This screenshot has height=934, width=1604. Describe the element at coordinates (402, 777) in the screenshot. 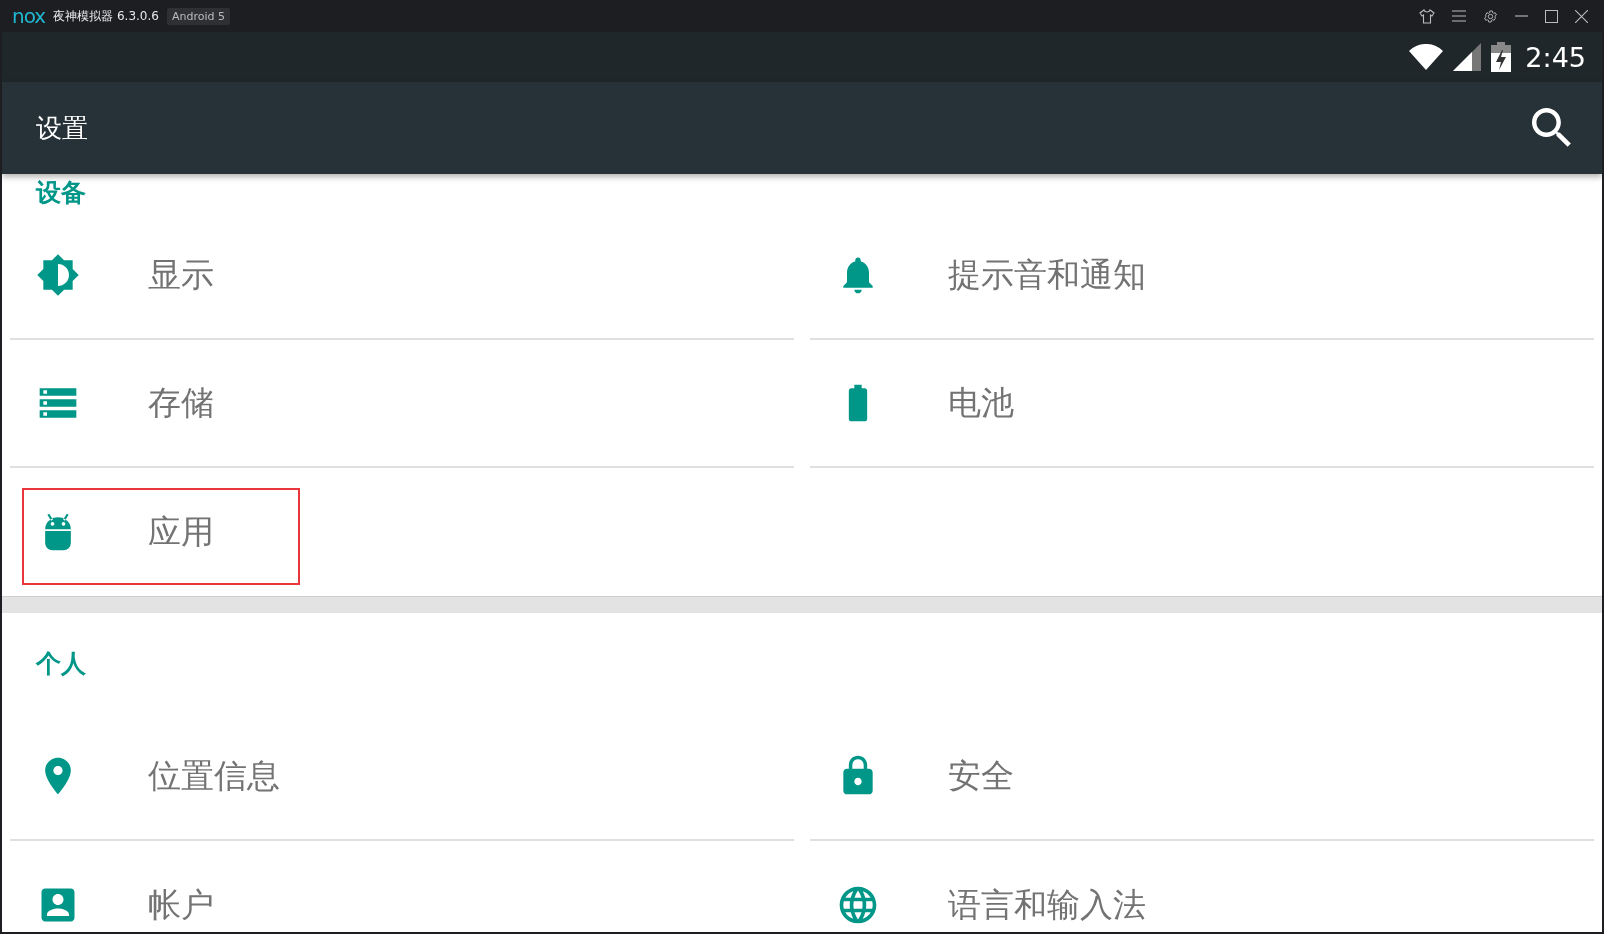

I see `settings-item: 位置信息` at that location.